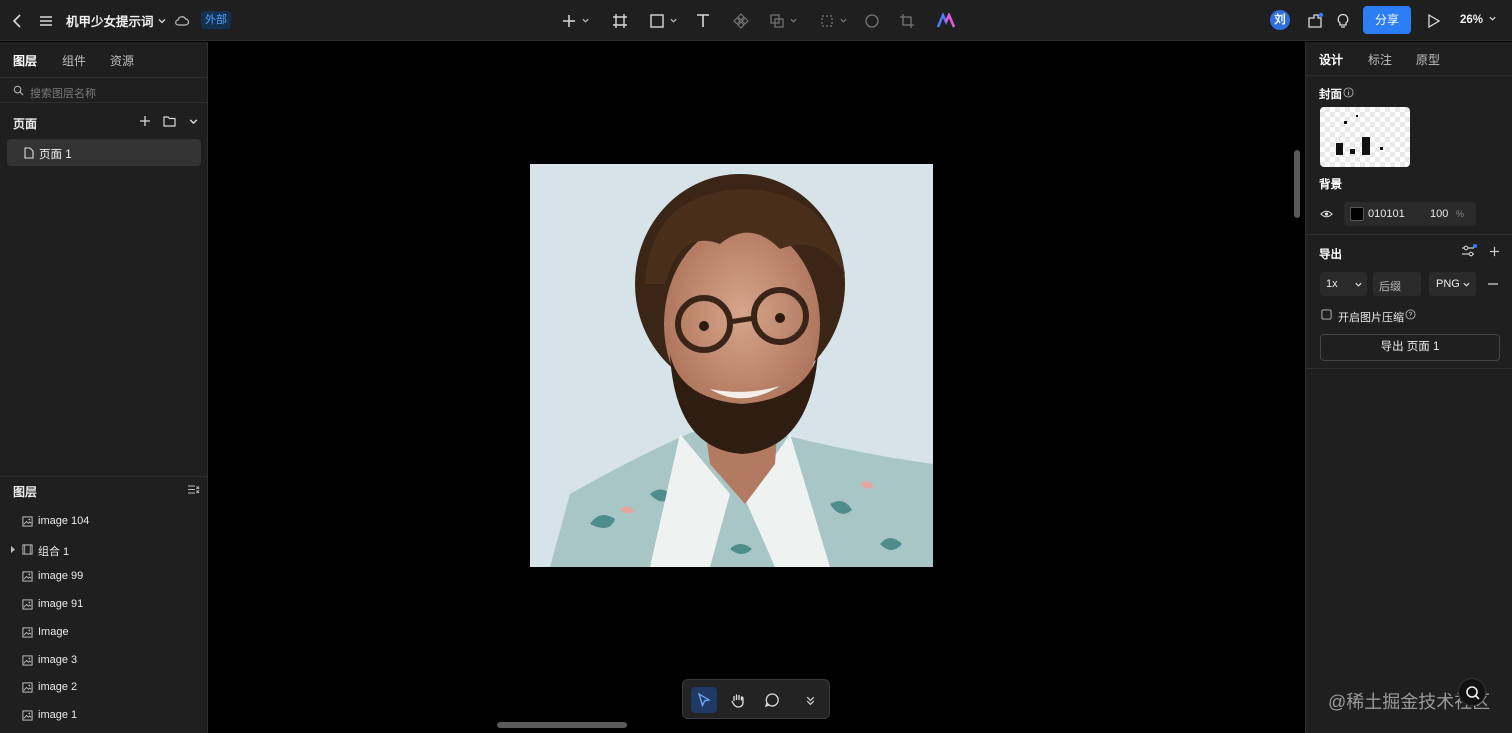 The image size is (1512, 733). Describe the element at coordinates (13, 549) in the screenshot. I see `caret-right-icon` at that location.